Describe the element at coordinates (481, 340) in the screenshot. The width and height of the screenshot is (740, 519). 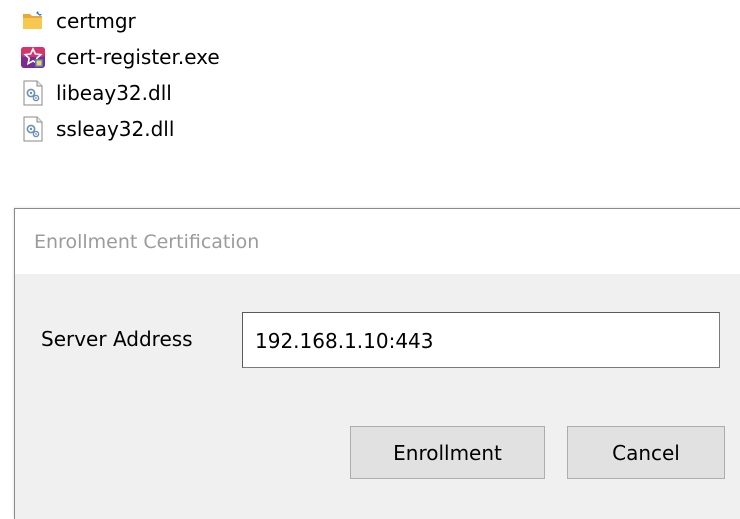
I see `server-address-input` at that location.